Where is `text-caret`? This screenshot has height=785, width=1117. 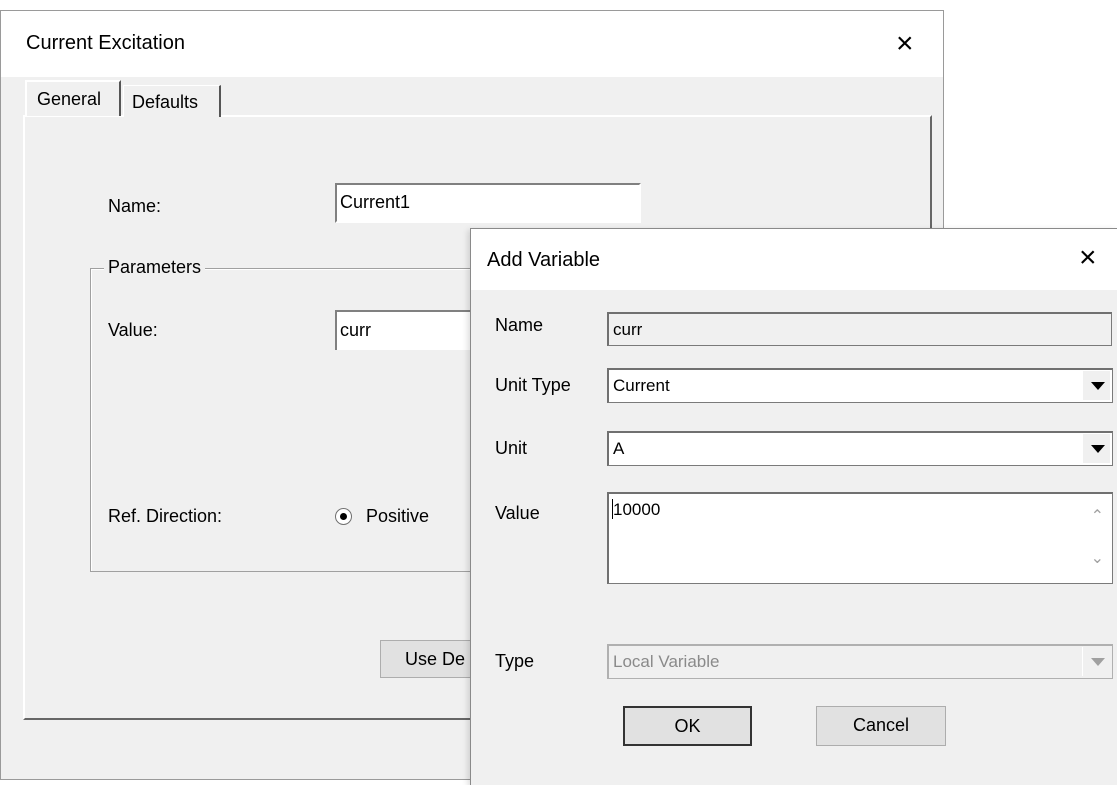
text-caret is located at coordinates (612, 509).